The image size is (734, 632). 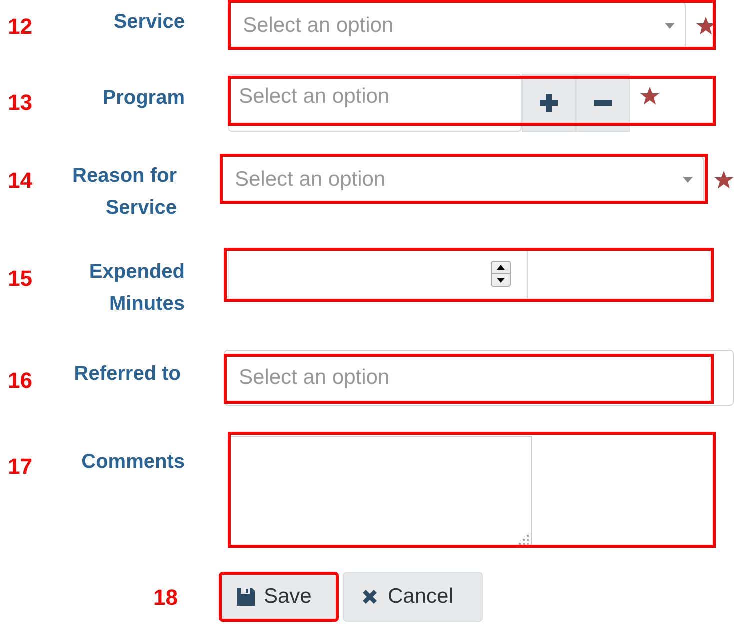 What do you see at coordinates (148, 22) in the screenshot?
I see `field-label: Service` at bounding box center [148, 22].